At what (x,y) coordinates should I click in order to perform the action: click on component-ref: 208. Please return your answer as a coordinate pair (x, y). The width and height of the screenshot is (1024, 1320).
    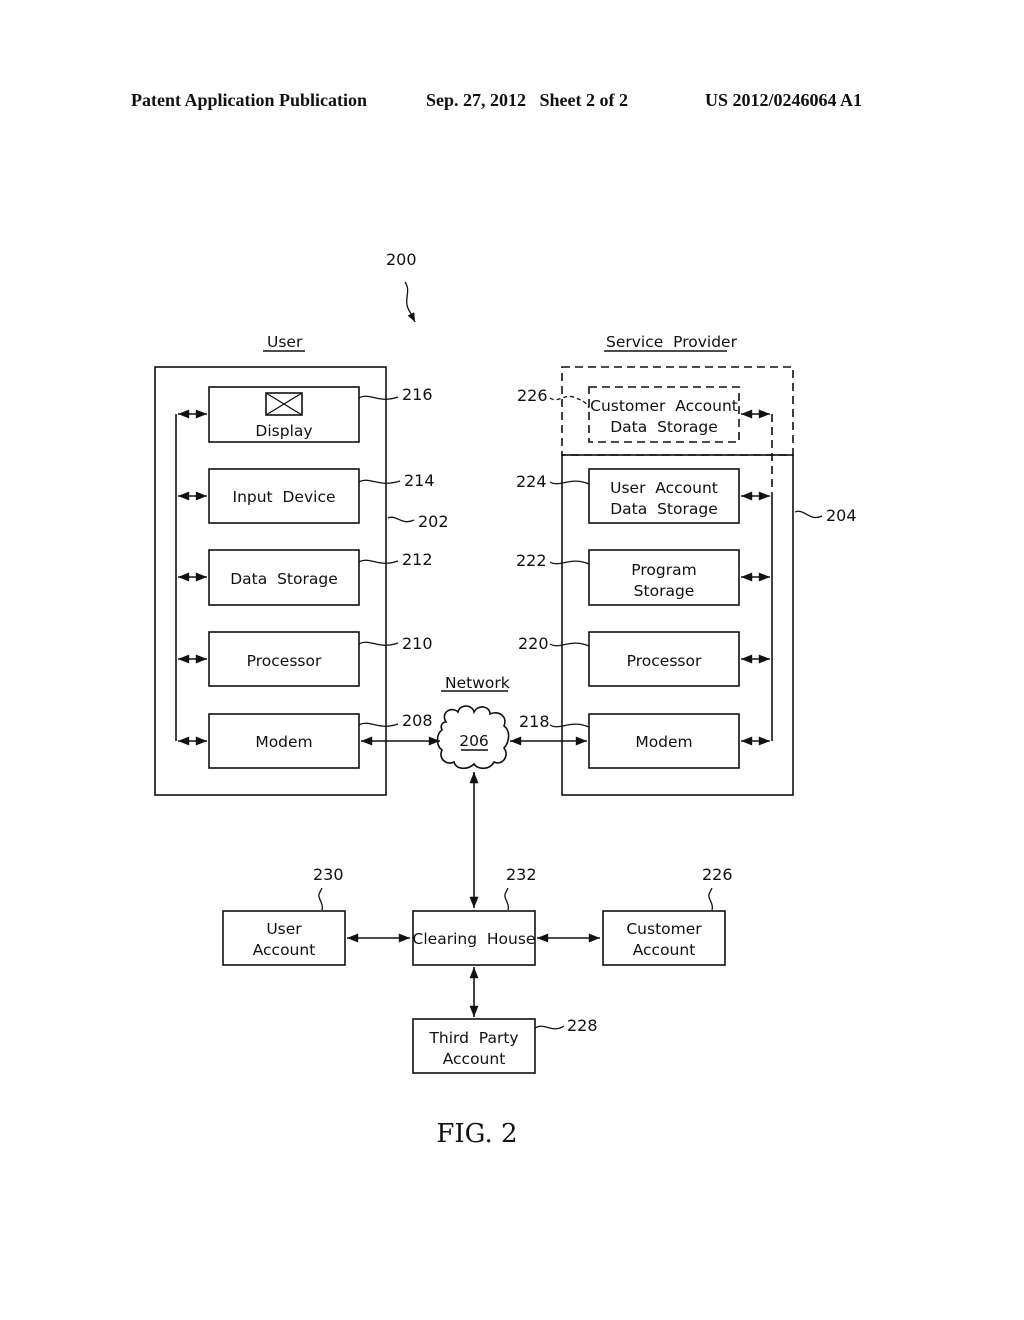
    Looking at the image, I should click on (417, 720).